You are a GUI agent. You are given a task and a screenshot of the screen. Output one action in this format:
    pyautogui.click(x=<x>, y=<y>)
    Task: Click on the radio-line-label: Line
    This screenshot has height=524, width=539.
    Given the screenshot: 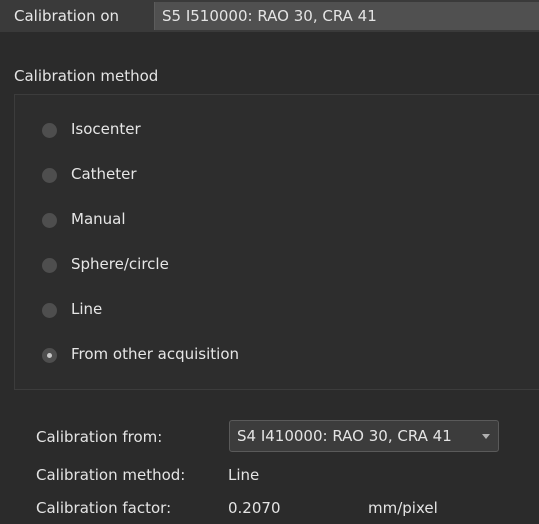 What is the action you would take?
    pyautogui.click(x=86, y=309)
    